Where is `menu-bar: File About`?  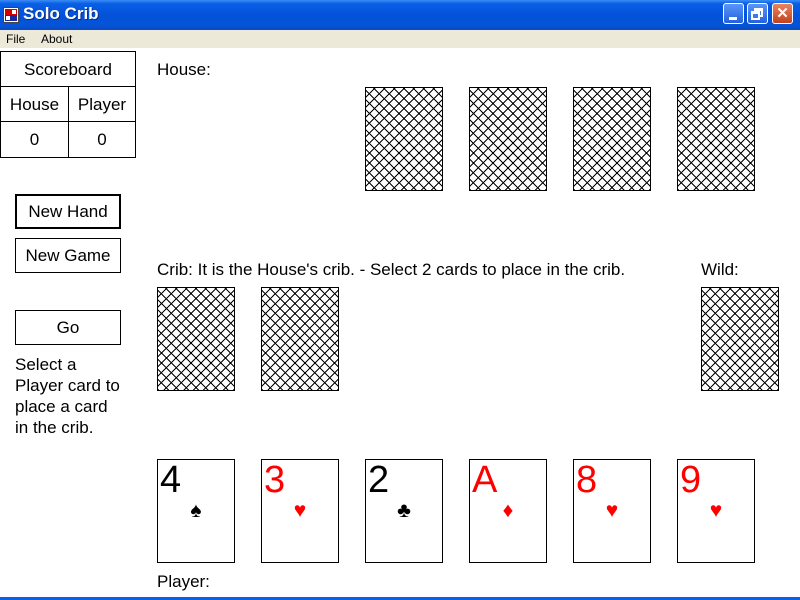
menu-bar: File About is located at coordinates (400, 39).